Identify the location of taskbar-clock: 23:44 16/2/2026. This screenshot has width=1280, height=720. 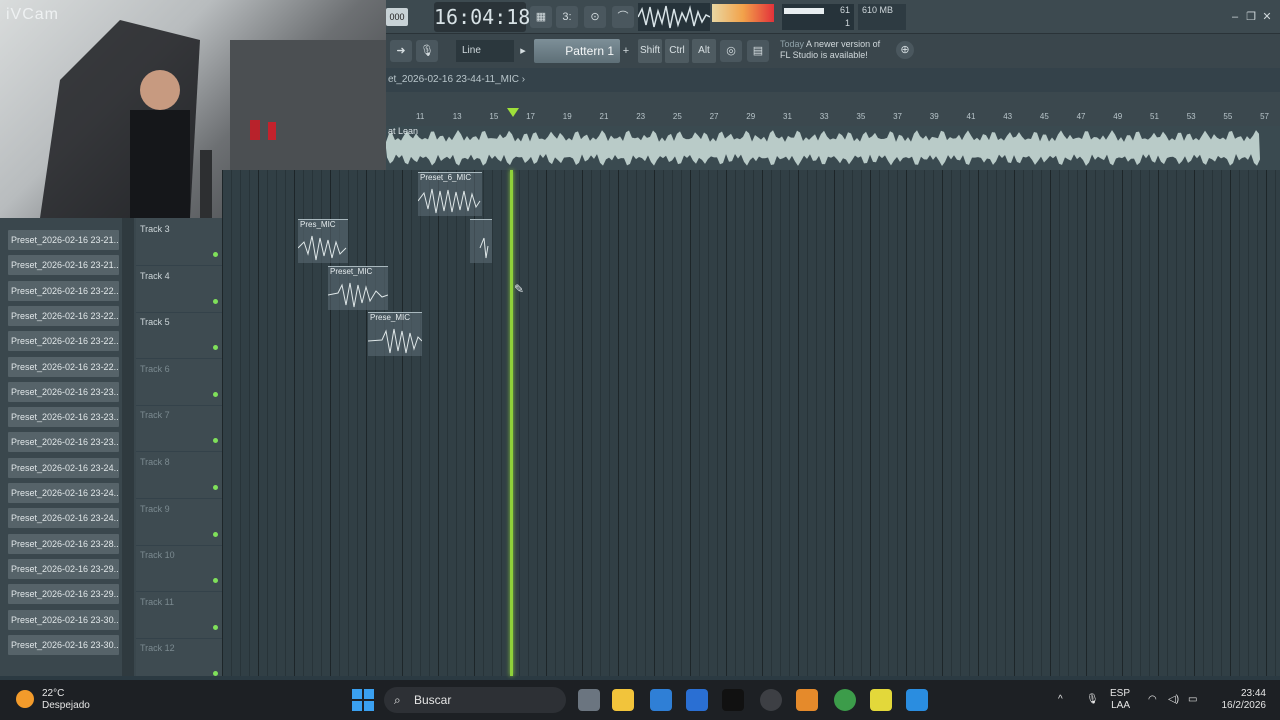
(1238, 700).